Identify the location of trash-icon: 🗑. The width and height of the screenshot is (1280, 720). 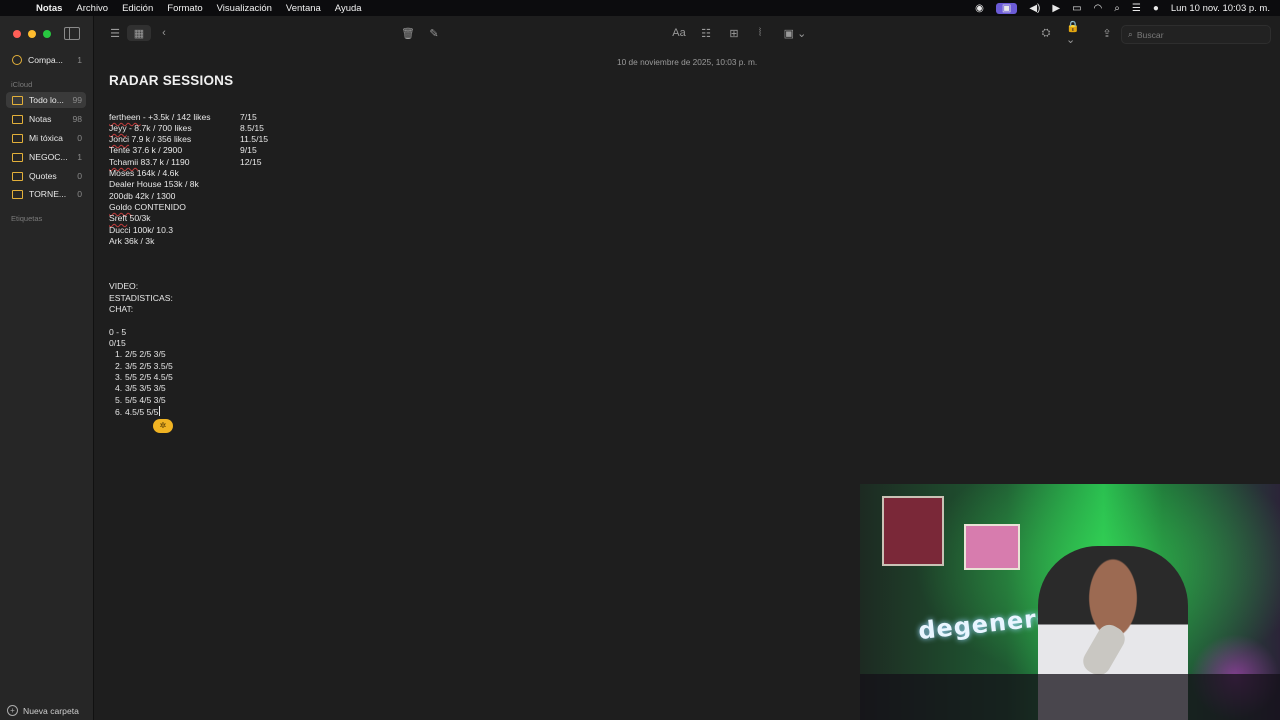
(408, 33).